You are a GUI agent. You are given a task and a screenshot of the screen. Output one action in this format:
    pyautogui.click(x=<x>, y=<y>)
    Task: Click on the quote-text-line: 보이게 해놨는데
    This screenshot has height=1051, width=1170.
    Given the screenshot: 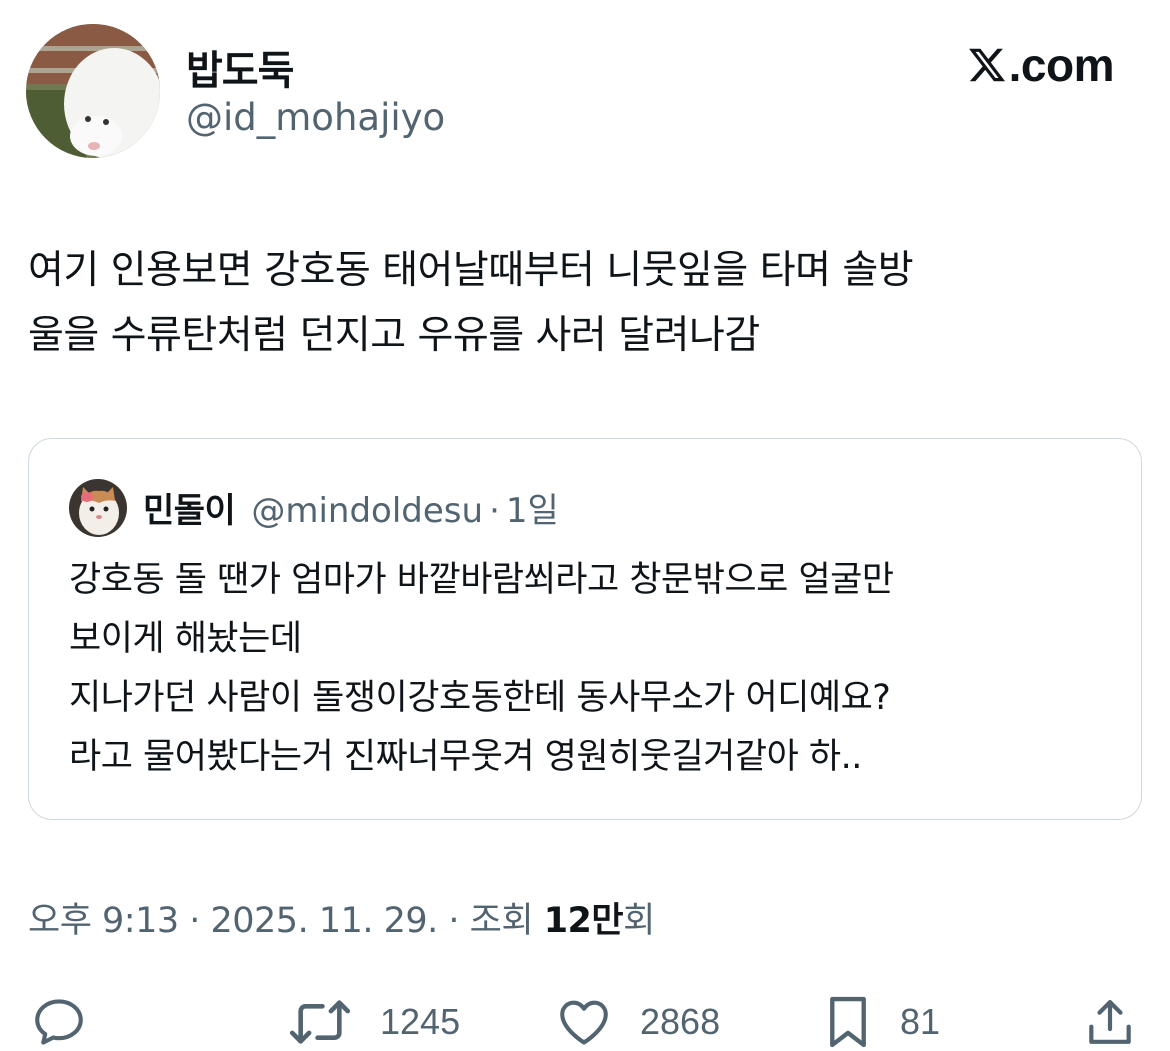 What is the action you would take?
    pyautogui.click(x=185, y=639)
    